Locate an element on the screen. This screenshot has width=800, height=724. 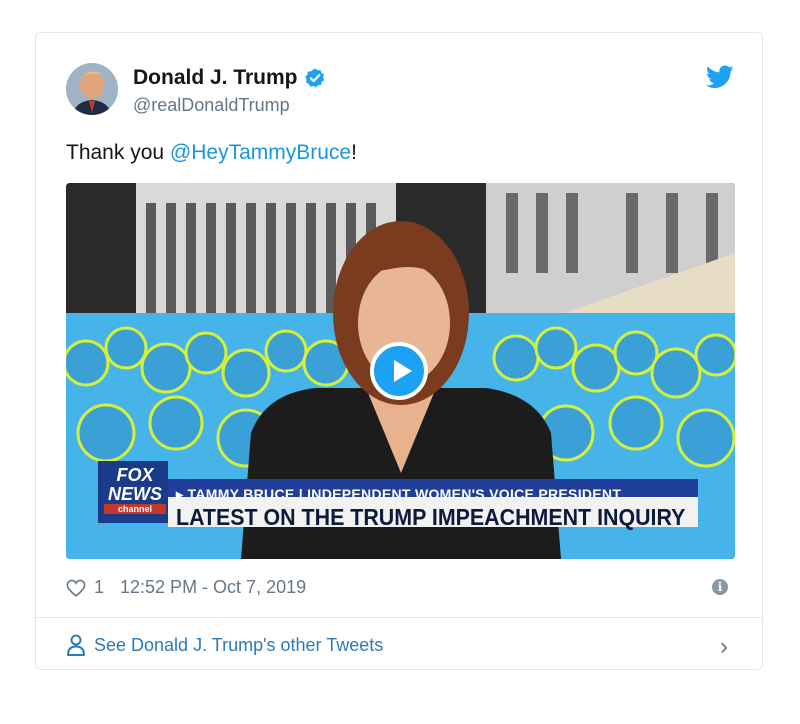
twitter-bird-icon is located at coordinates (720, 77).